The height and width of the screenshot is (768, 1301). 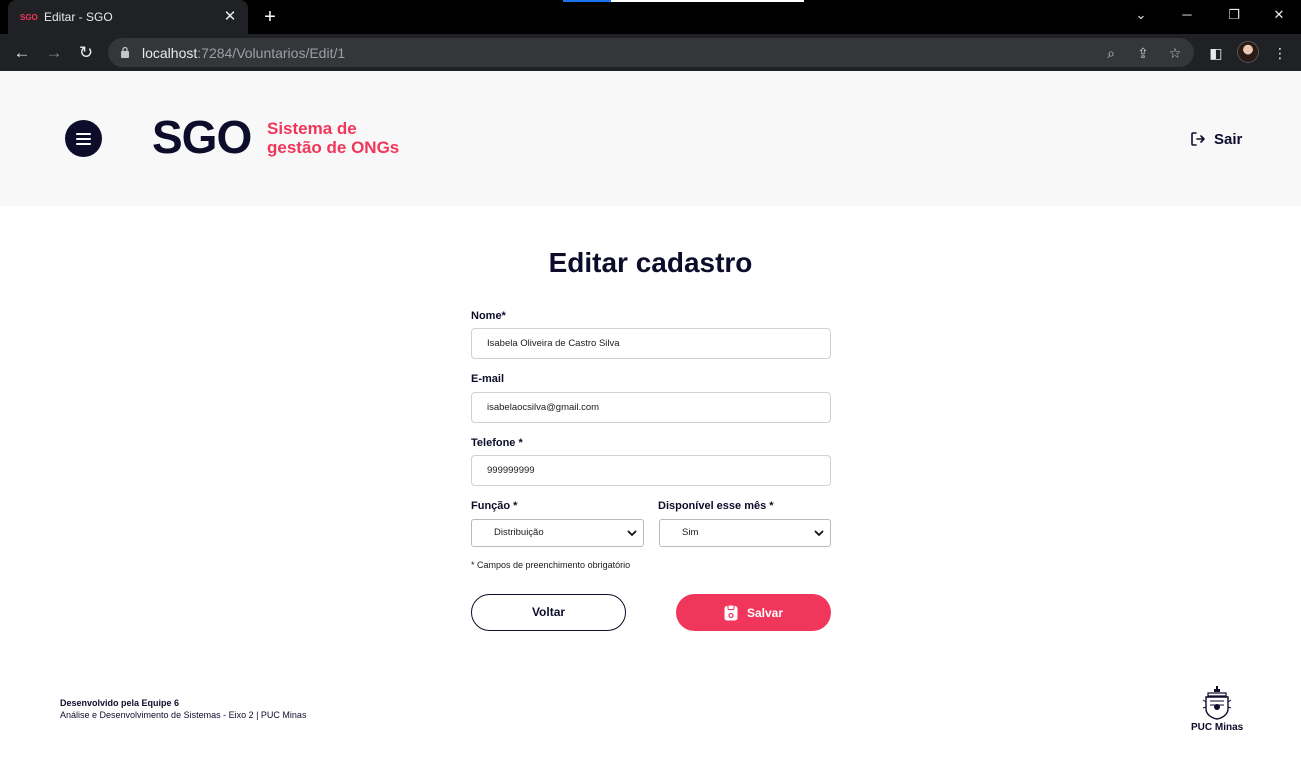 What do you see at coordinates (1279, 15) in the screenshot?
I see `close-window-button: ✕` at bounding box center [1279, 15].